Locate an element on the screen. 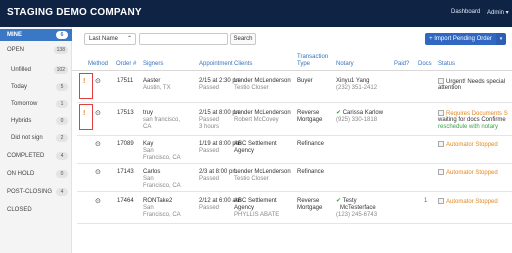 The image size is (512, 253). sidebar-item-tomorrow: Tomorrow 1 is located at coordinates (36, 104).